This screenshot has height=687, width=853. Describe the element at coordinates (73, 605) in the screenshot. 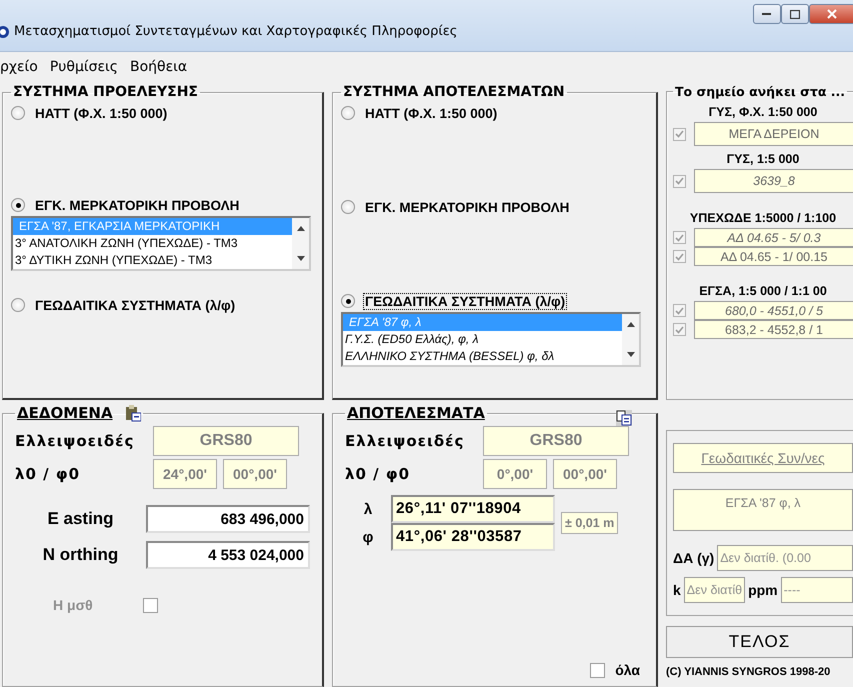

I see `checkbox-label: Η μσθ` at that location.